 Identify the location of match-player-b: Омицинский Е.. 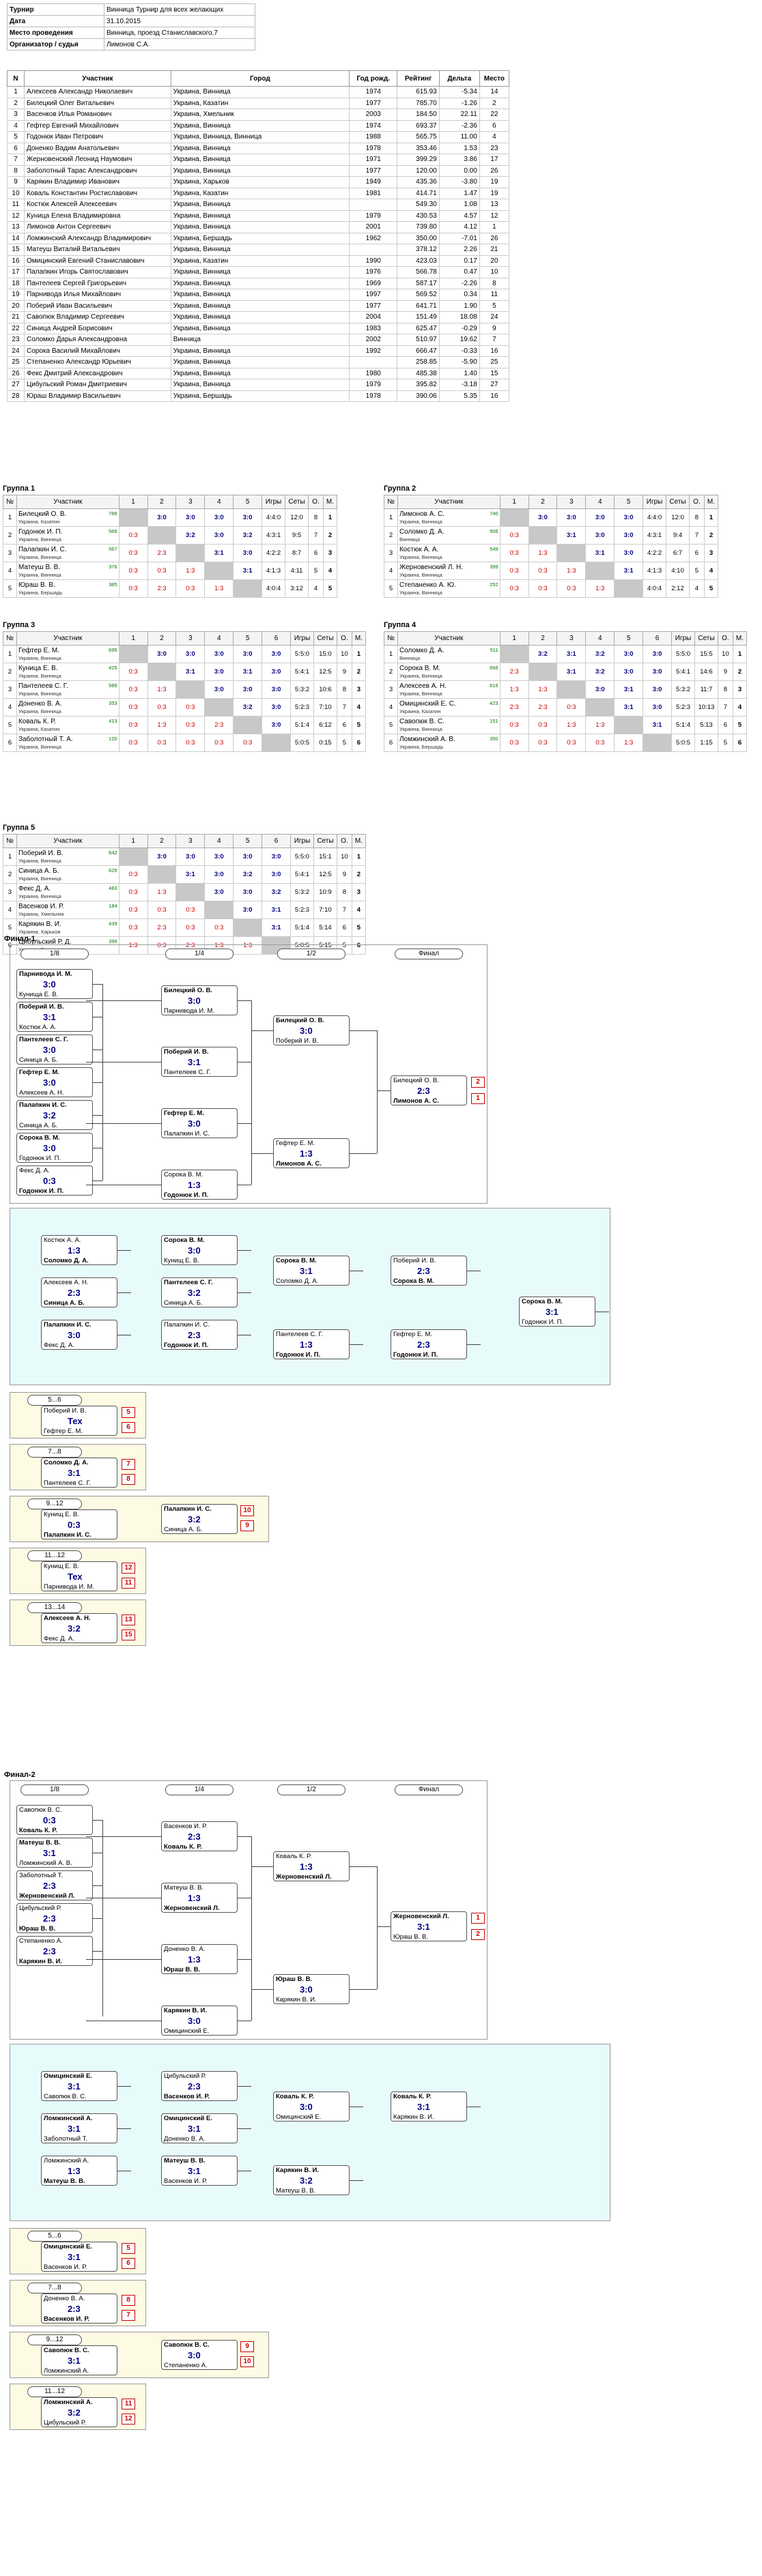
(187, 2031).